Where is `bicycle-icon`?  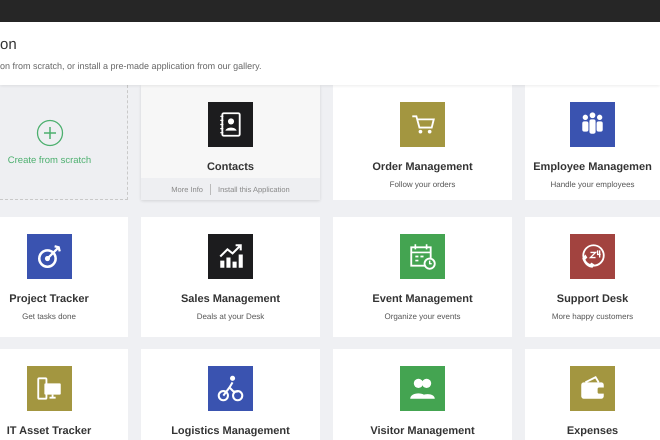 bicycle-icon is located at coordinates (230, 388).